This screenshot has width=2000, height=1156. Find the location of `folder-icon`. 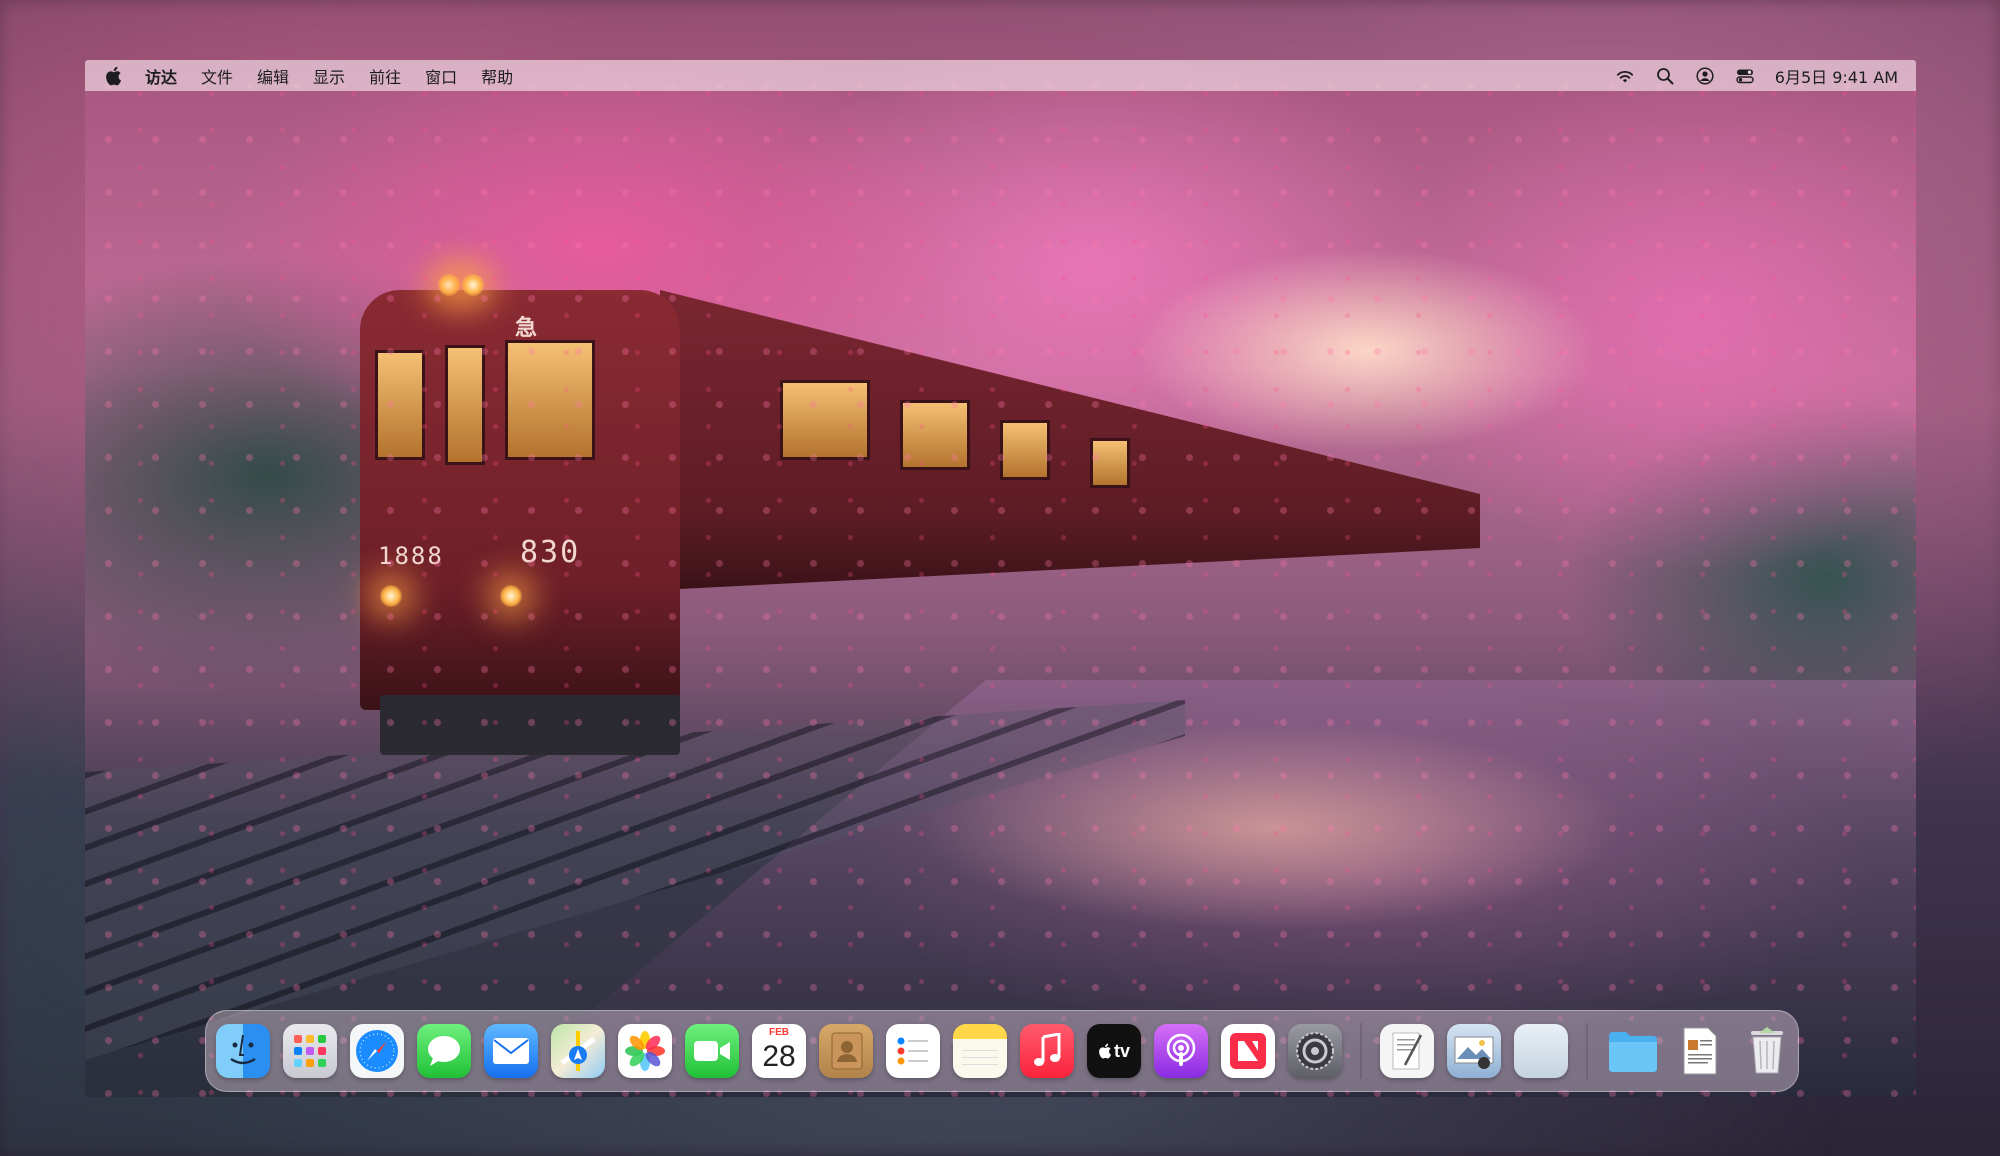

folder-icon is located at coordinates (1633, 1051).